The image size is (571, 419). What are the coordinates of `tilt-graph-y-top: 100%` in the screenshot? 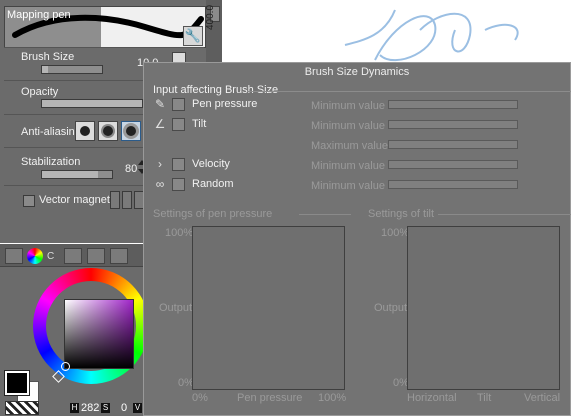 It's located at (395, 233).